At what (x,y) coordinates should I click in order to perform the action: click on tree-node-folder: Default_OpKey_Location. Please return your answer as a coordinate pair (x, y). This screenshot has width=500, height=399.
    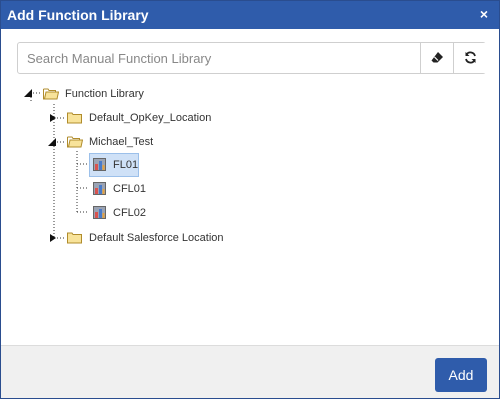
    Looking at the image, I should click on (150, 118).